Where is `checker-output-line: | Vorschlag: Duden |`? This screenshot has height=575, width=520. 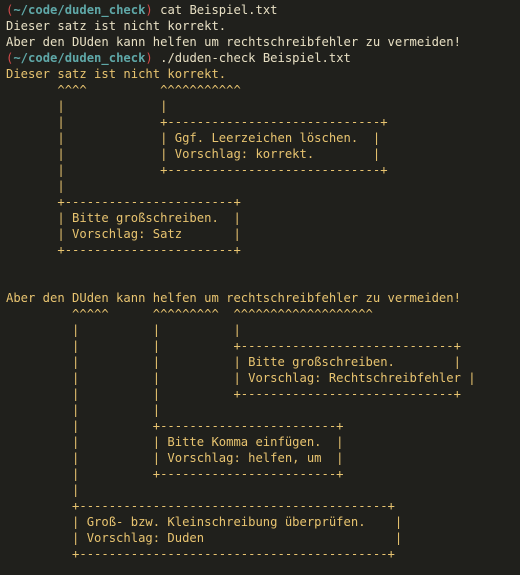
checker-output-line: | Vorschlag: Duden | is located at coordinates (204, 538).